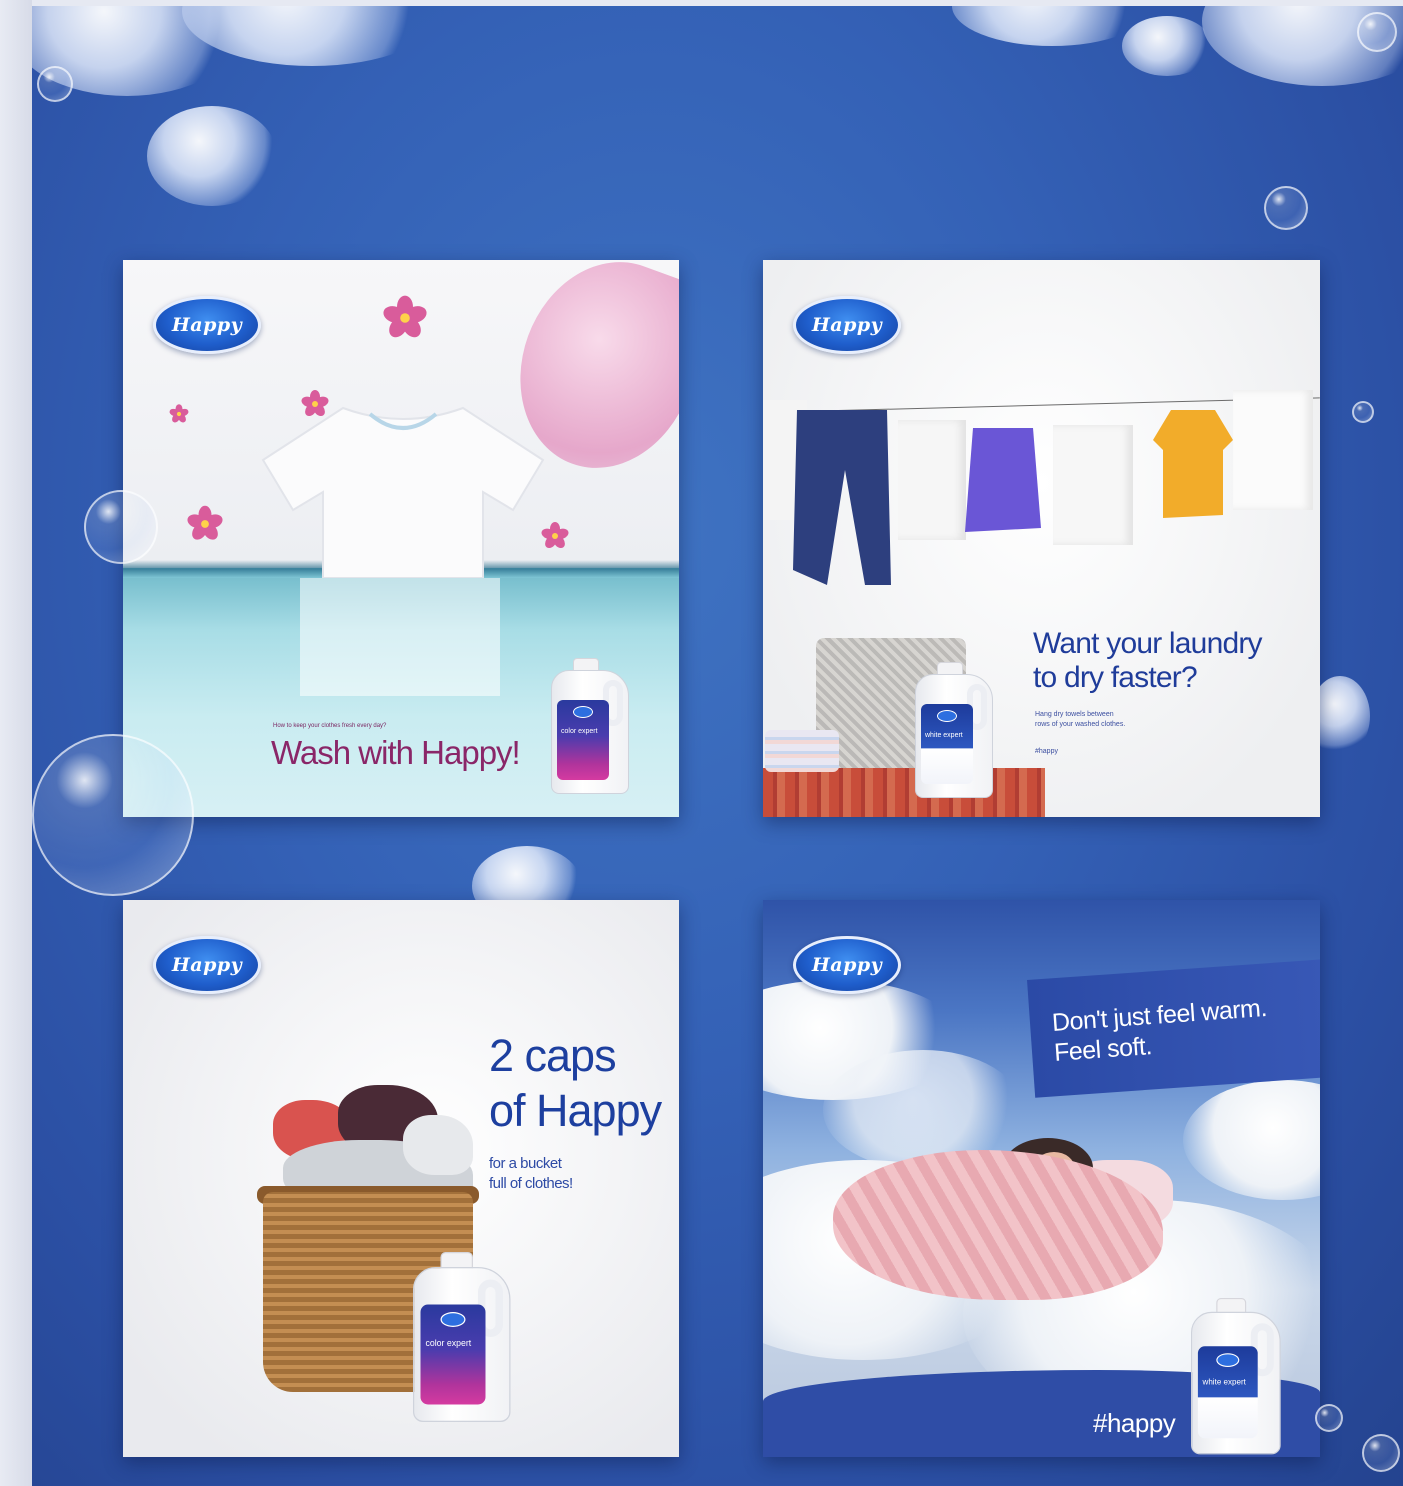 The height and width of the screenshot is (1486, 1403). I want to click on headline-line-2: to dry faster?, so click(1115, 677).